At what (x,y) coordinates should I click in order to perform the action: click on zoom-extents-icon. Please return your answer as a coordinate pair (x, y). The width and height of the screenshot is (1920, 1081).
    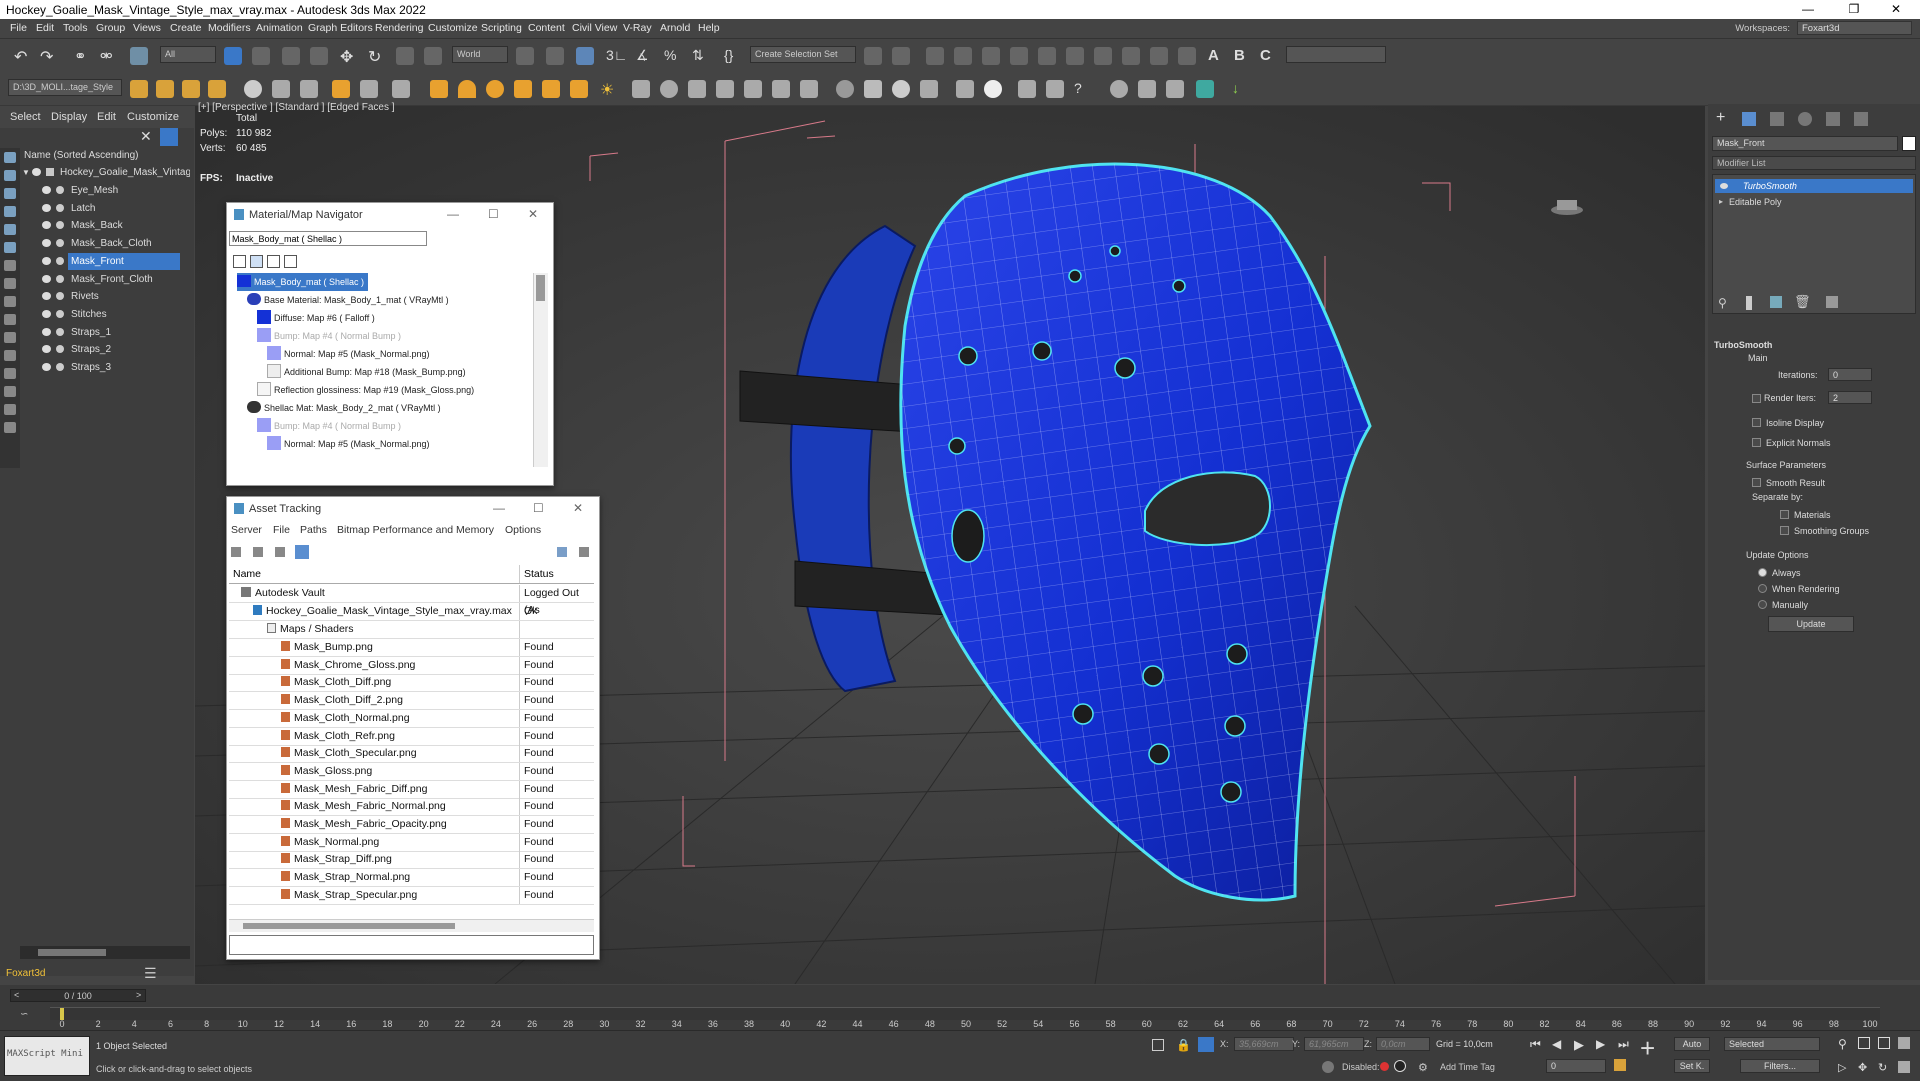
    Looking at the image, I should click on (1884, 1043).